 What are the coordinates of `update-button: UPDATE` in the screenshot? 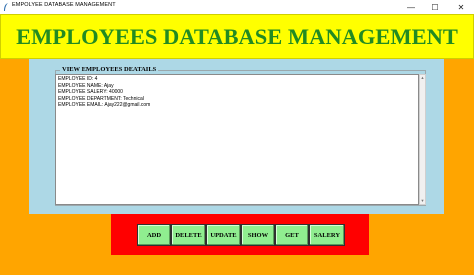 It's located at (223, 235).